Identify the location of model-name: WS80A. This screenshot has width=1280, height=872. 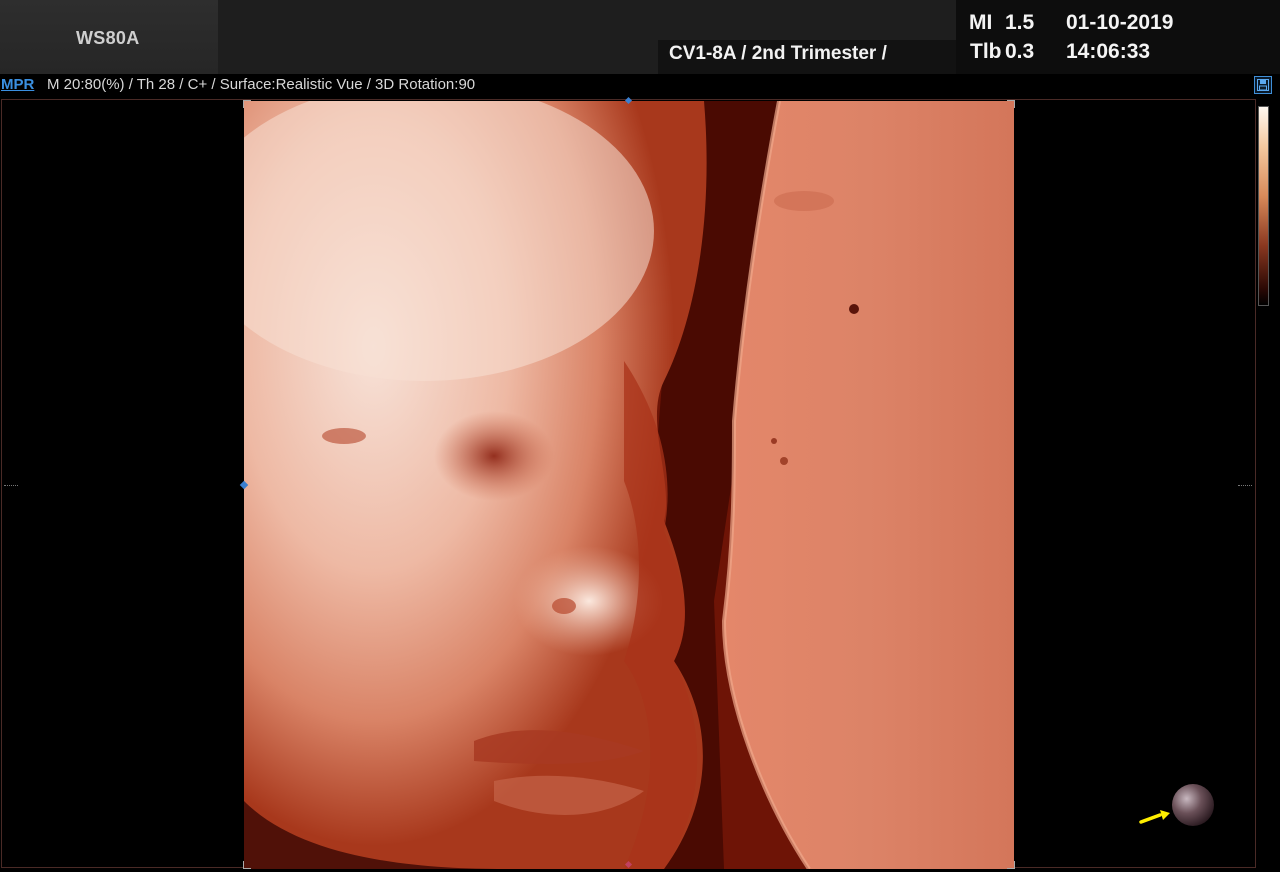
(108, 38).